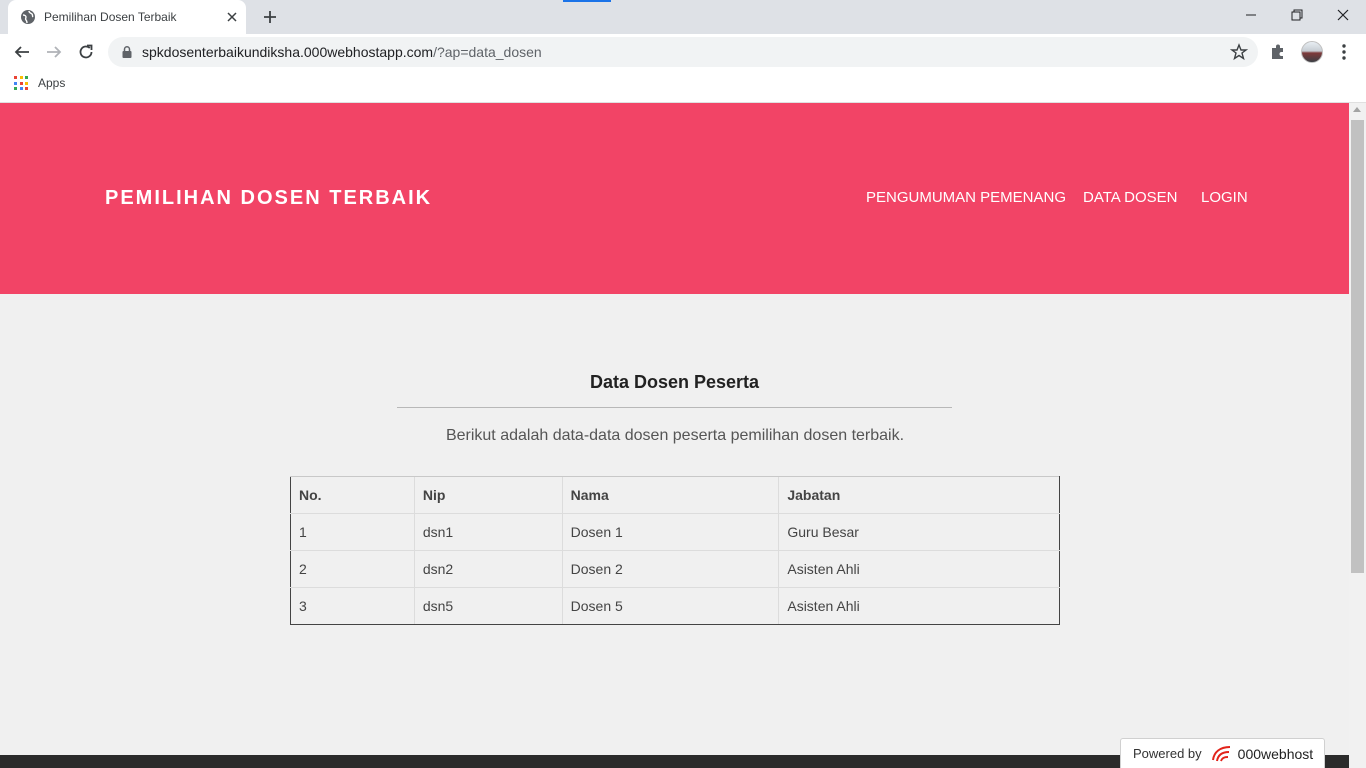 The image size is (1366, 768). I want to click on scrollbar-thumb, so click(1357, 346).